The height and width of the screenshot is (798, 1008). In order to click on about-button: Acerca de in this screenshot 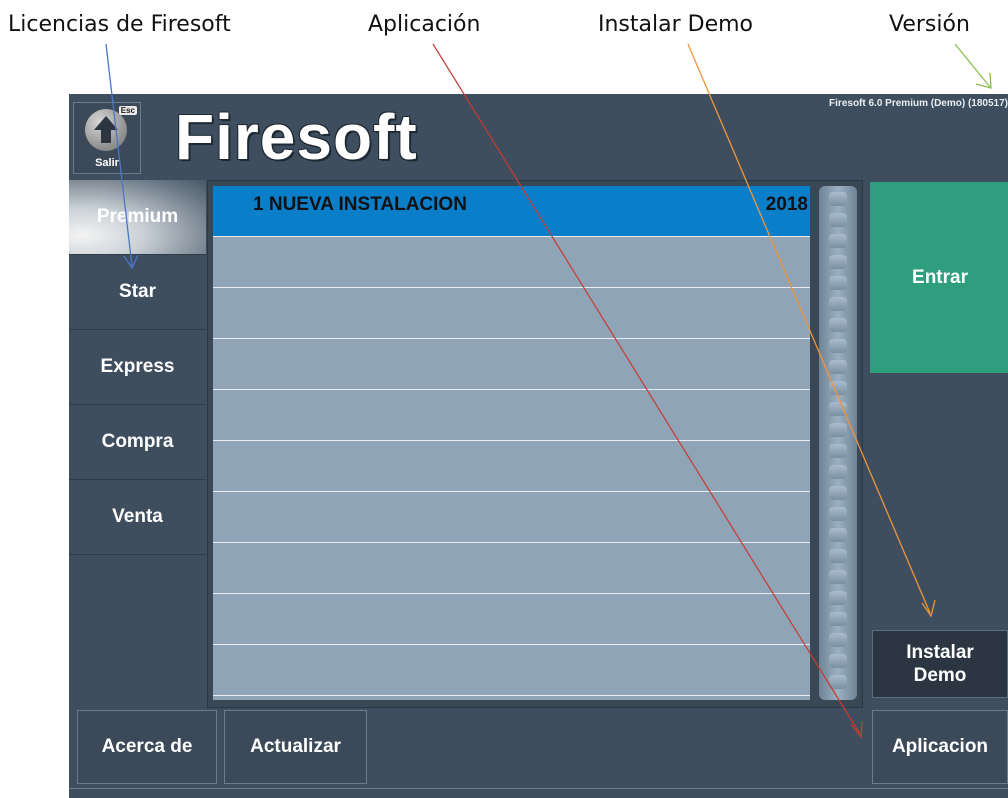, I will do `click(147, 747)`.